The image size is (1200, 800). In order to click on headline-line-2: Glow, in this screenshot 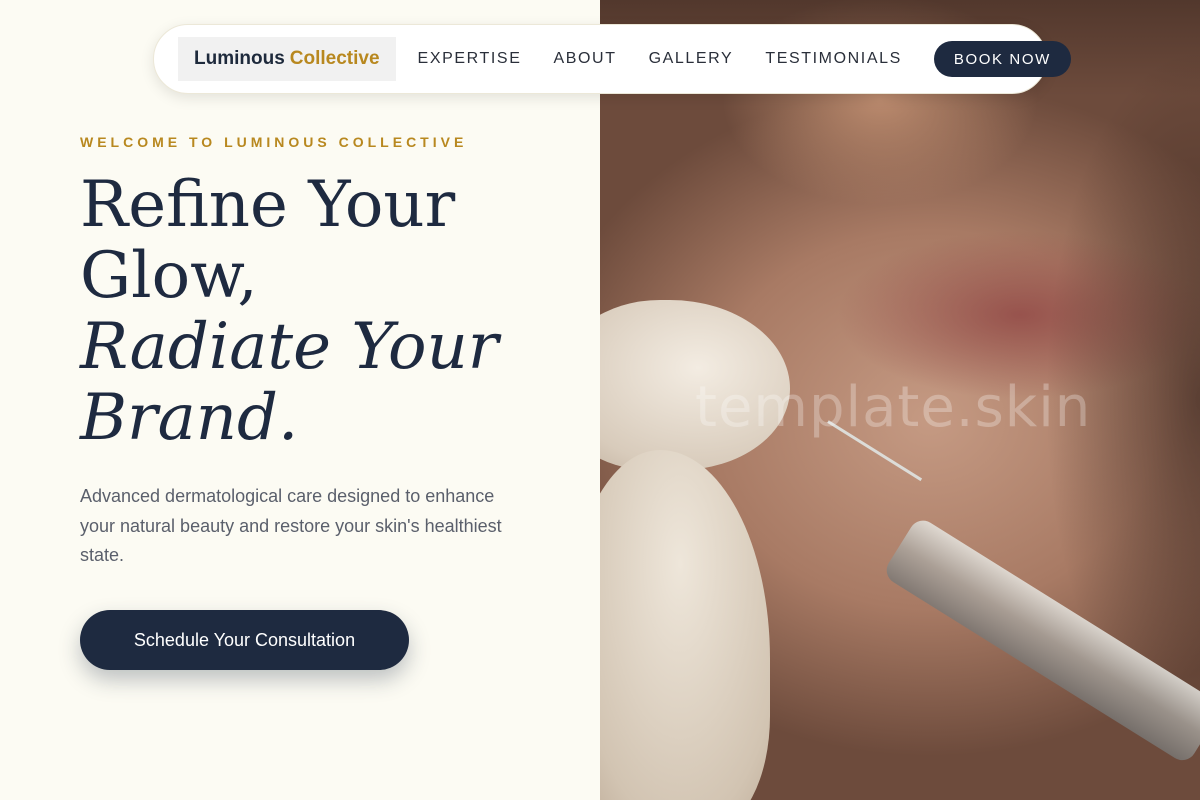, I will do `click(169, 276)`.